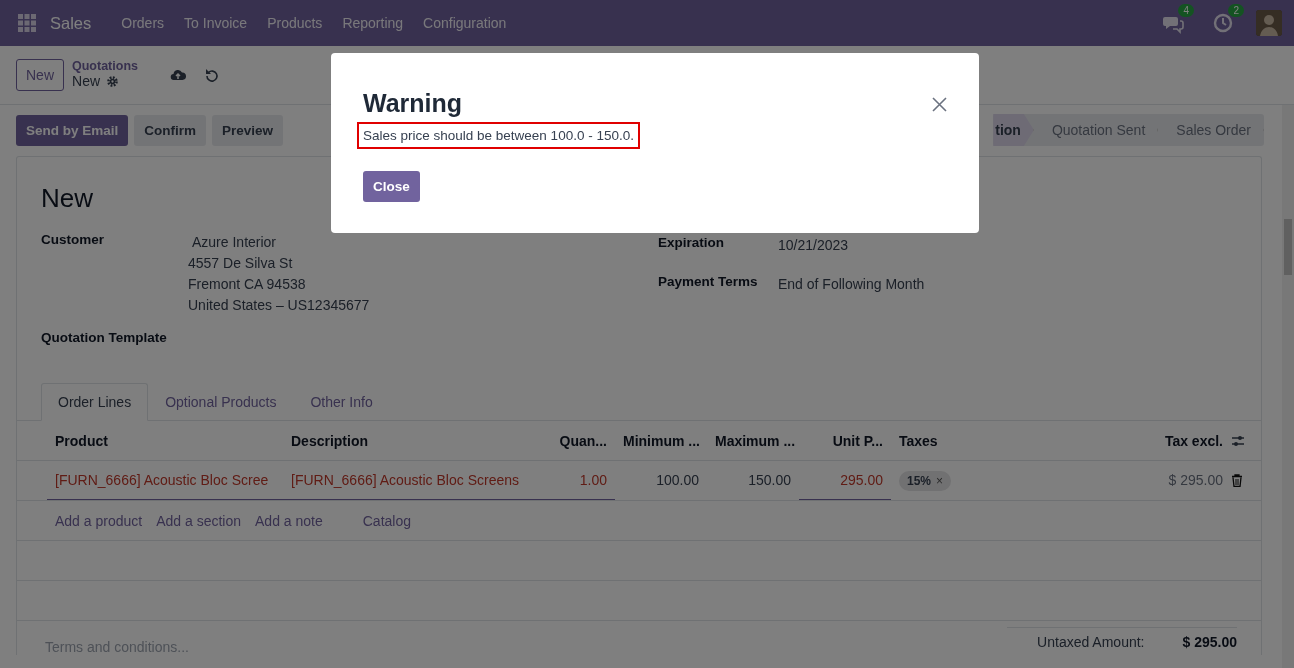  Describe the element at coordinates (415, 440) in the screenshot. I see `column-header: Description` at that location.